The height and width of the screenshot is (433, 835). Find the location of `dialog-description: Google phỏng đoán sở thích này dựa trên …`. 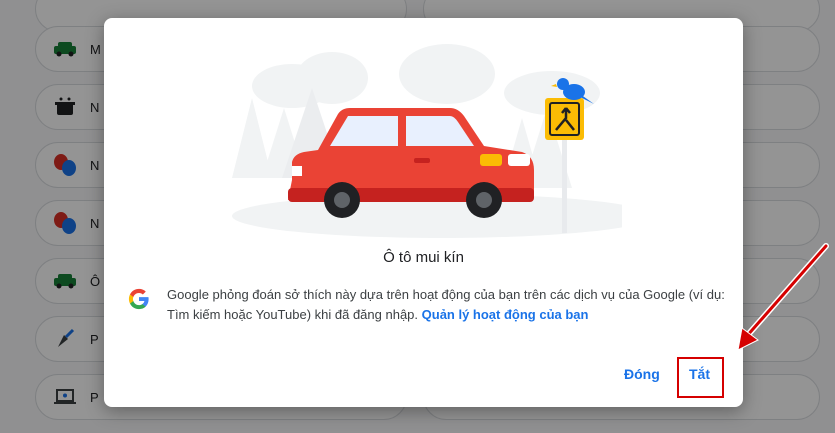

dialog-description: Google phỏng đoán sở thích này dựa trên … is located at coordinates (447, 305).